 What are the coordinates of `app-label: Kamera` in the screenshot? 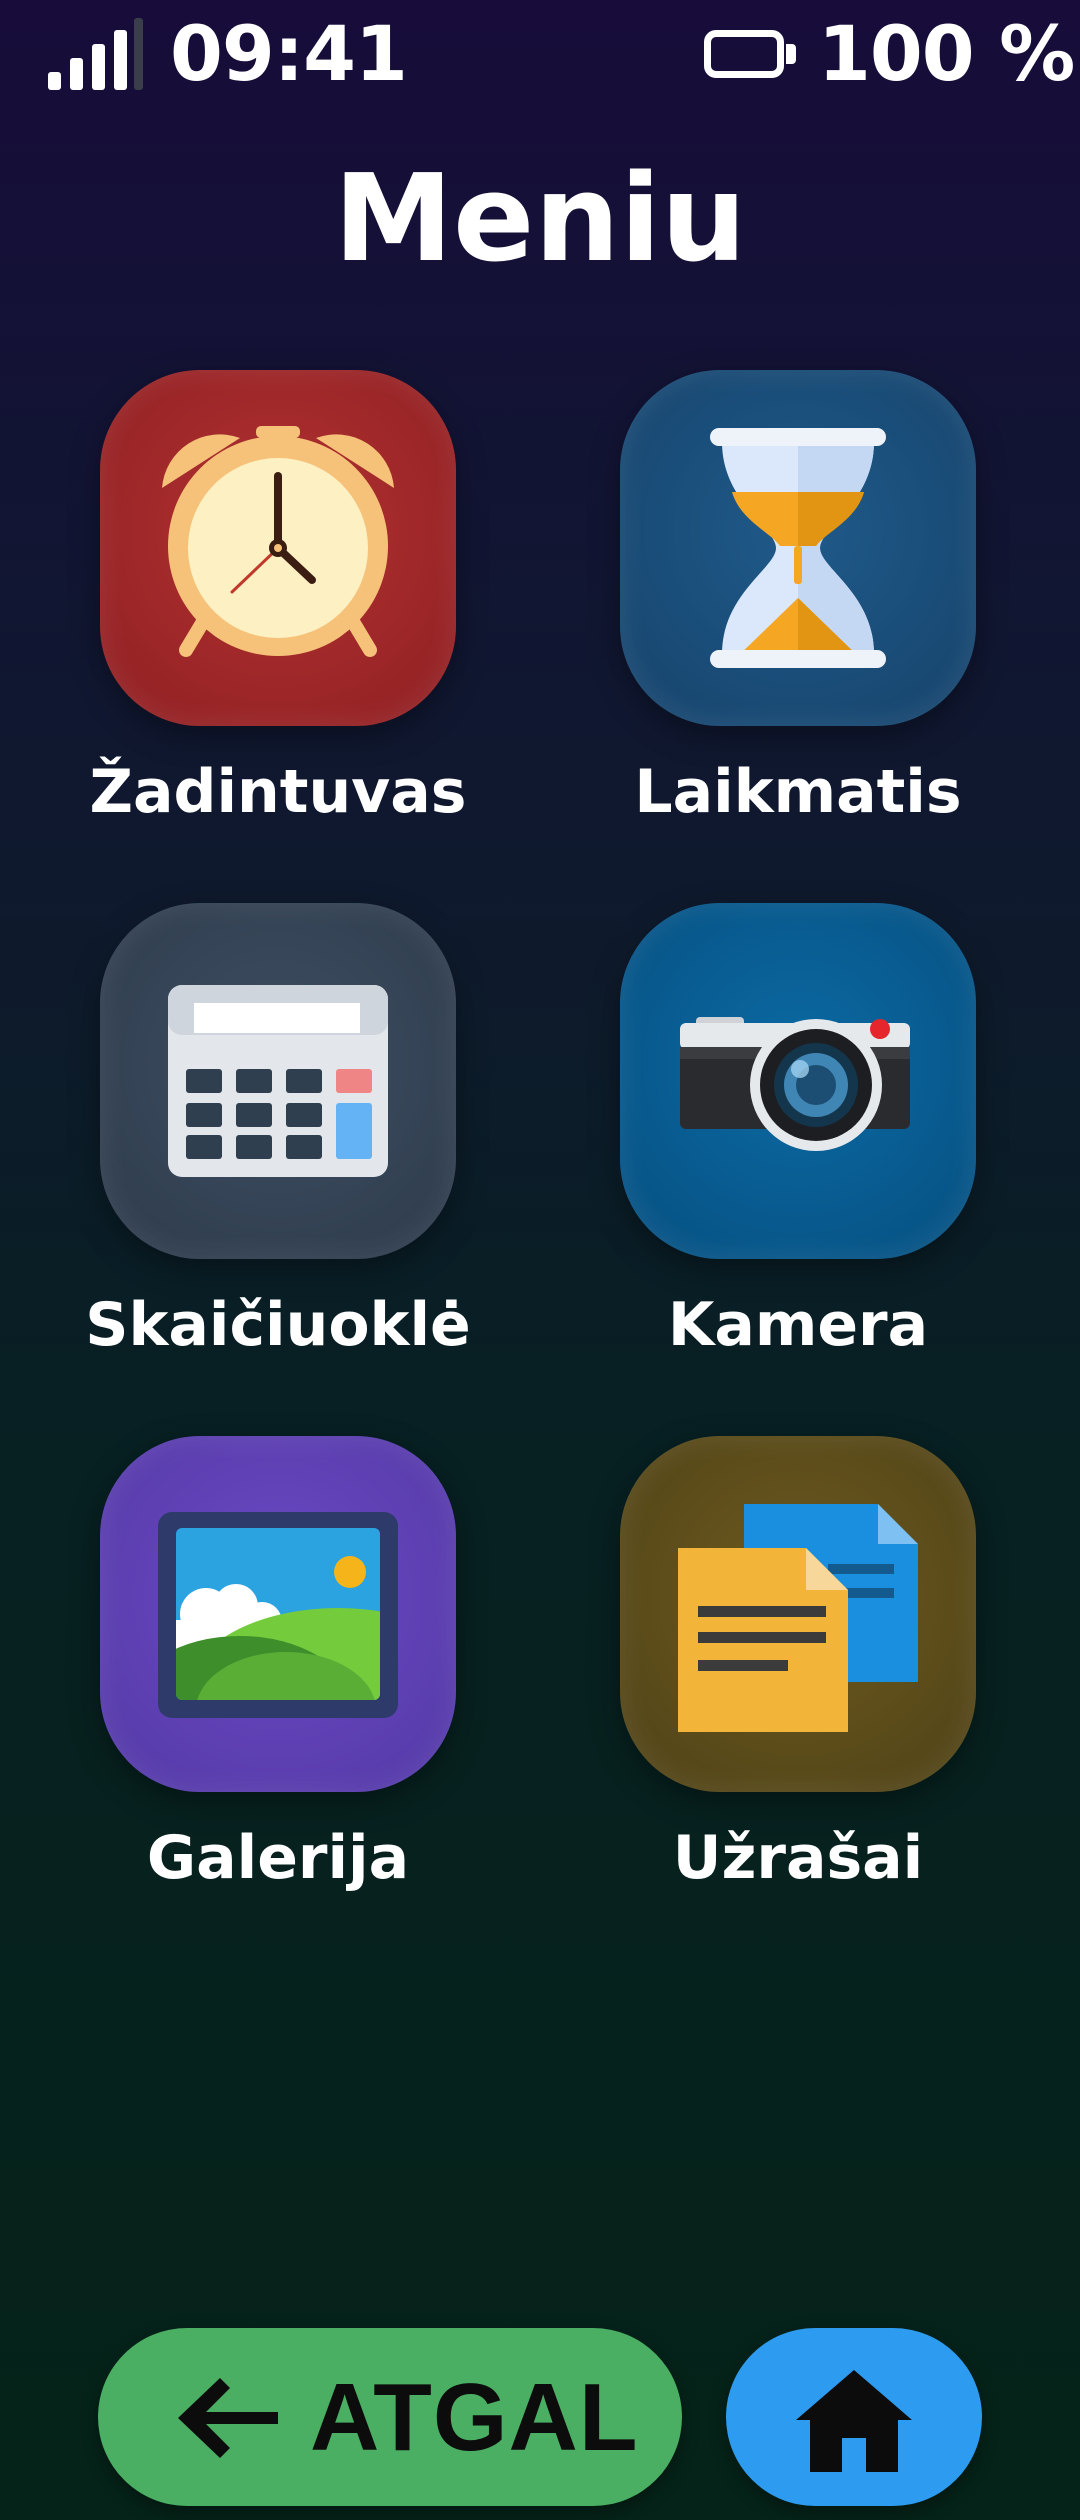 It's located at (798, 1325).